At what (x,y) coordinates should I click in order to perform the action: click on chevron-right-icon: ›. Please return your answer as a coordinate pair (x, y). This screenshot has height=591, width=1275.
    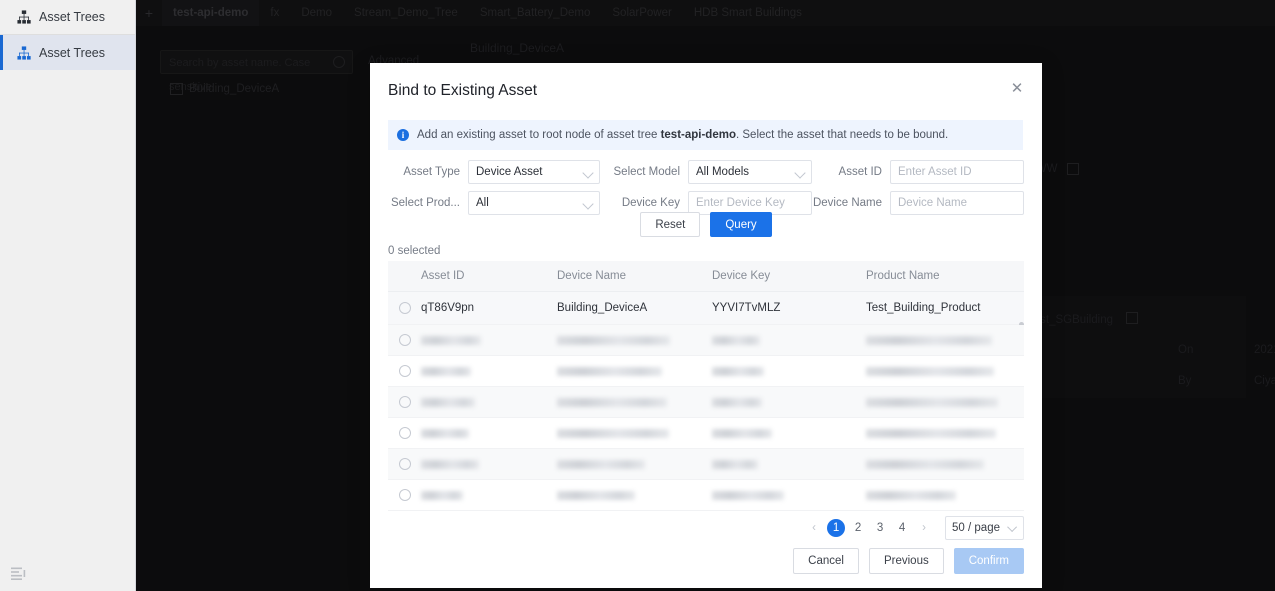
    Looking at the image, I should click on (924, 528).